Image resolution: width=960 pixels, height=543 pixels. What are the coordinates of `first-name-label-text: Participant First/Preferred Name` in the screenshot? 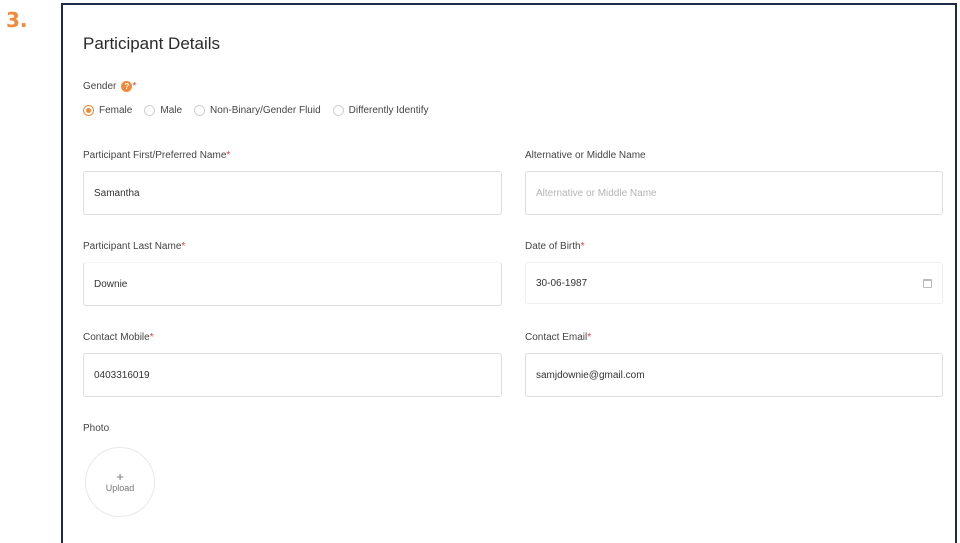 It's located at (155, 155).